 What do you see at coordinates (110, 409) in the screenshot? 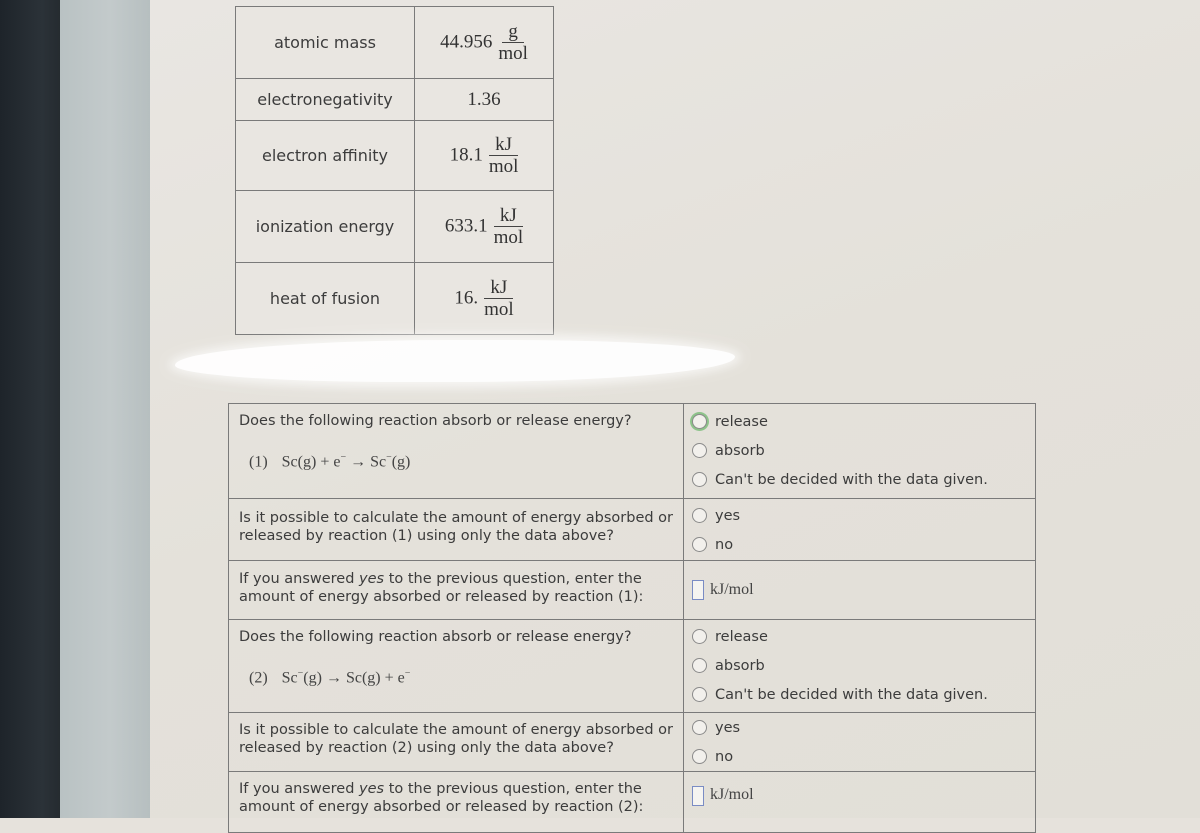
I see `monitor-edge` at bounding box center [110, 409].